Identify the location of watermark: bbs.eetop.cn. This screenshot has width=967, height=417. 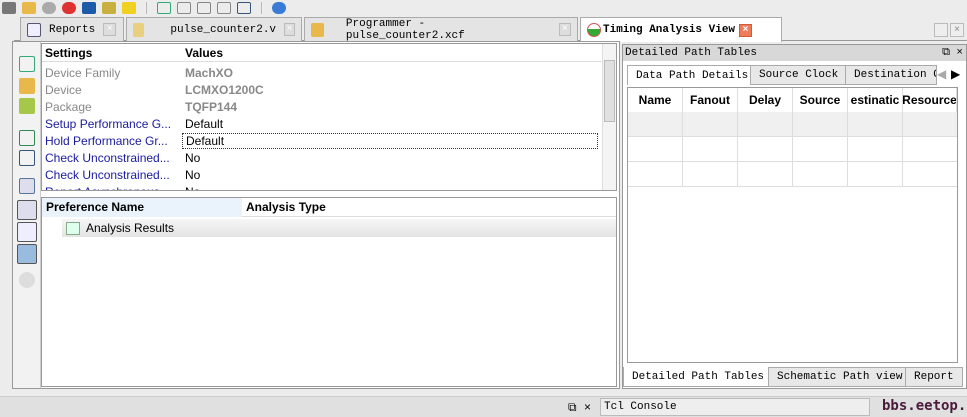
(924, 406).